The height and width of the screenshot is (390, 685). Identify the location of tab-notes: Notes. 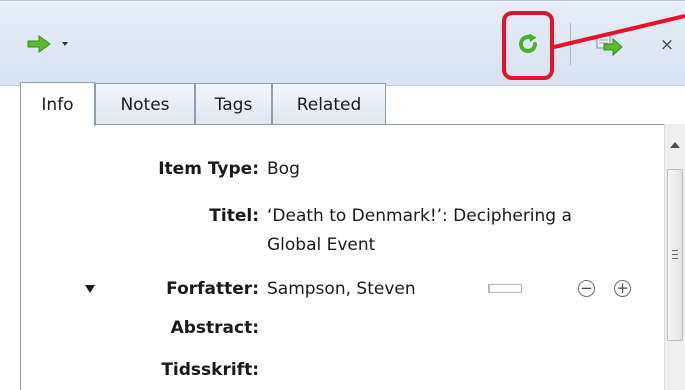
(145, 104).